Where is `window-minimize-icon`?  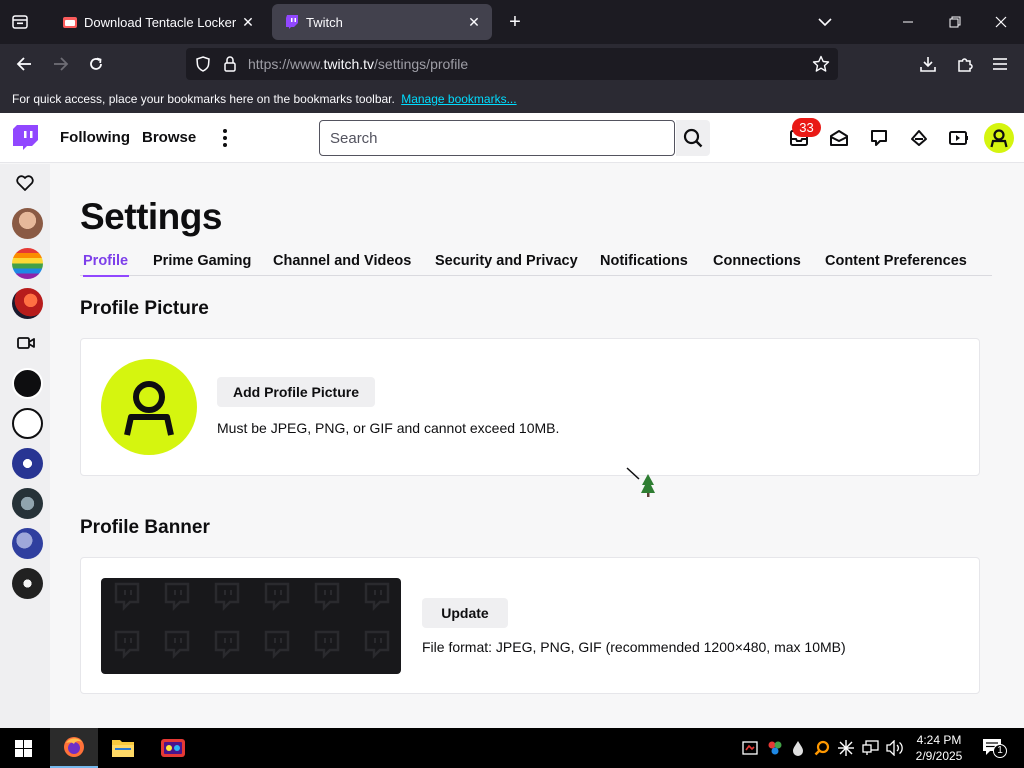 window-minimize-icon is located at coordinates (908, 22).